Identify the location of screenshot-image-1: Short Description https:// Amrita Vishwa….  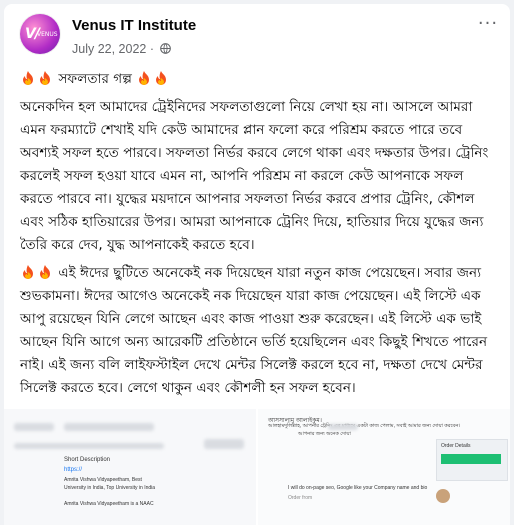
(130, 467).